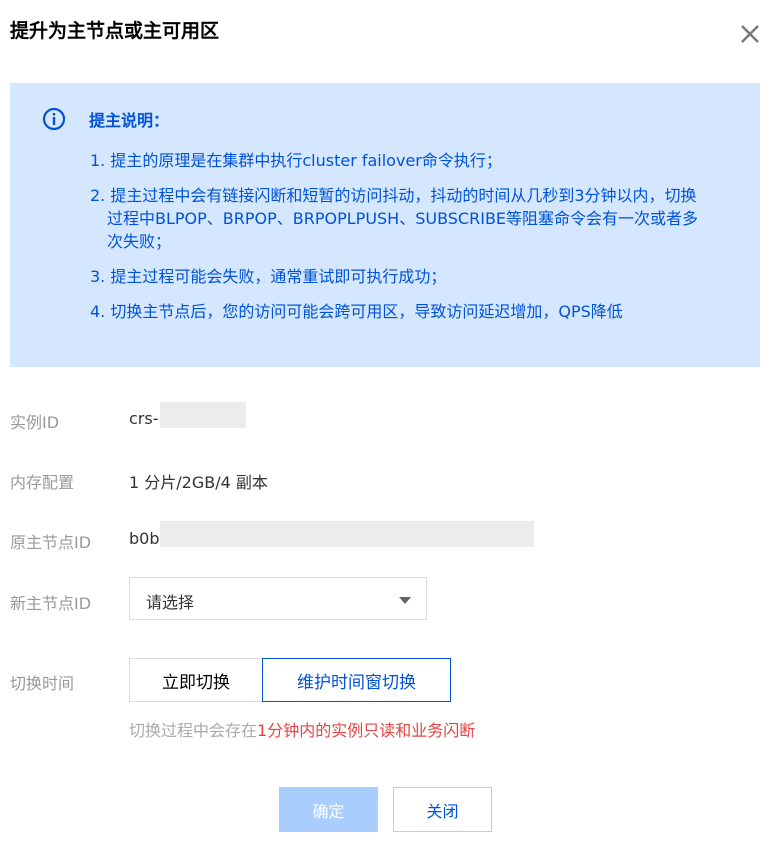 The image size is (773, 864). I want to click on info-icon, so click(54, 119).